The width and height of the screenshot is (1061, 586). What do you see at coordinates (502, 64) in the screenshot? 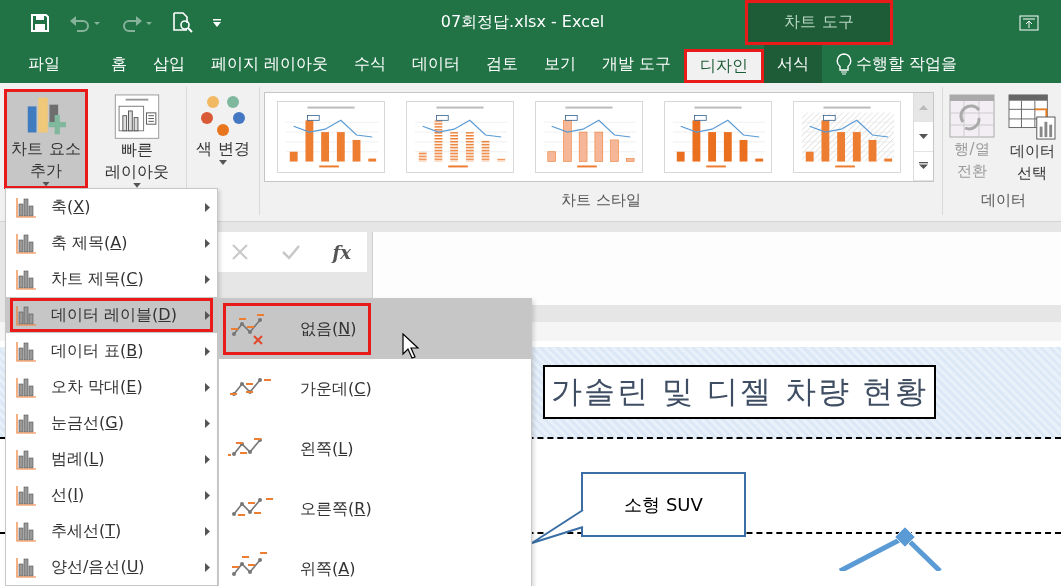
I see `ribbon-tab: 검토` at bounding box center [502, 64].